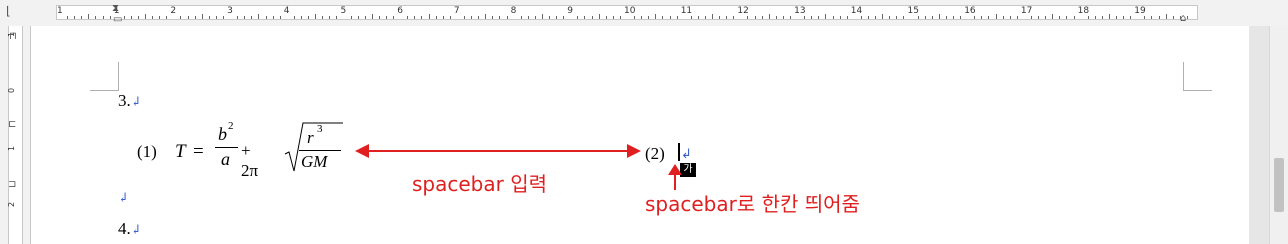  What do you see at coordinates (1197, 76) in the screenshot?
I see `margin-corner-top-right` at bounding box center [1197, 76].